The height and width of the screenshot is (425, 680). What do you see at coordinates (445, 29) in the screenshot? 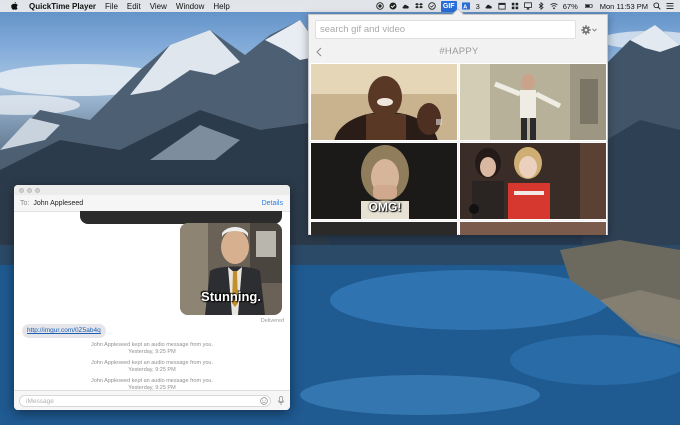
I see `gif-search-input` at bounding box center [445, 29].